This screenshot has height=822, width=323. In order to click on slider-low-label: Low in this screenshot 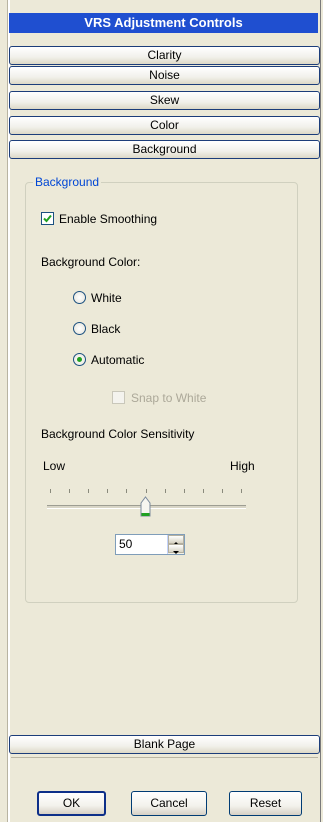, I will do `click(54, 466)`.